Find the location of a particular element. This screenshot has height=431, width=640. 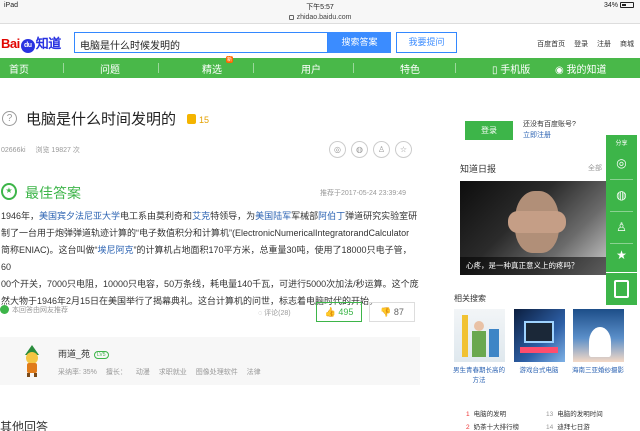

nav-featured: 精选 is located at coordinates (212, 68).